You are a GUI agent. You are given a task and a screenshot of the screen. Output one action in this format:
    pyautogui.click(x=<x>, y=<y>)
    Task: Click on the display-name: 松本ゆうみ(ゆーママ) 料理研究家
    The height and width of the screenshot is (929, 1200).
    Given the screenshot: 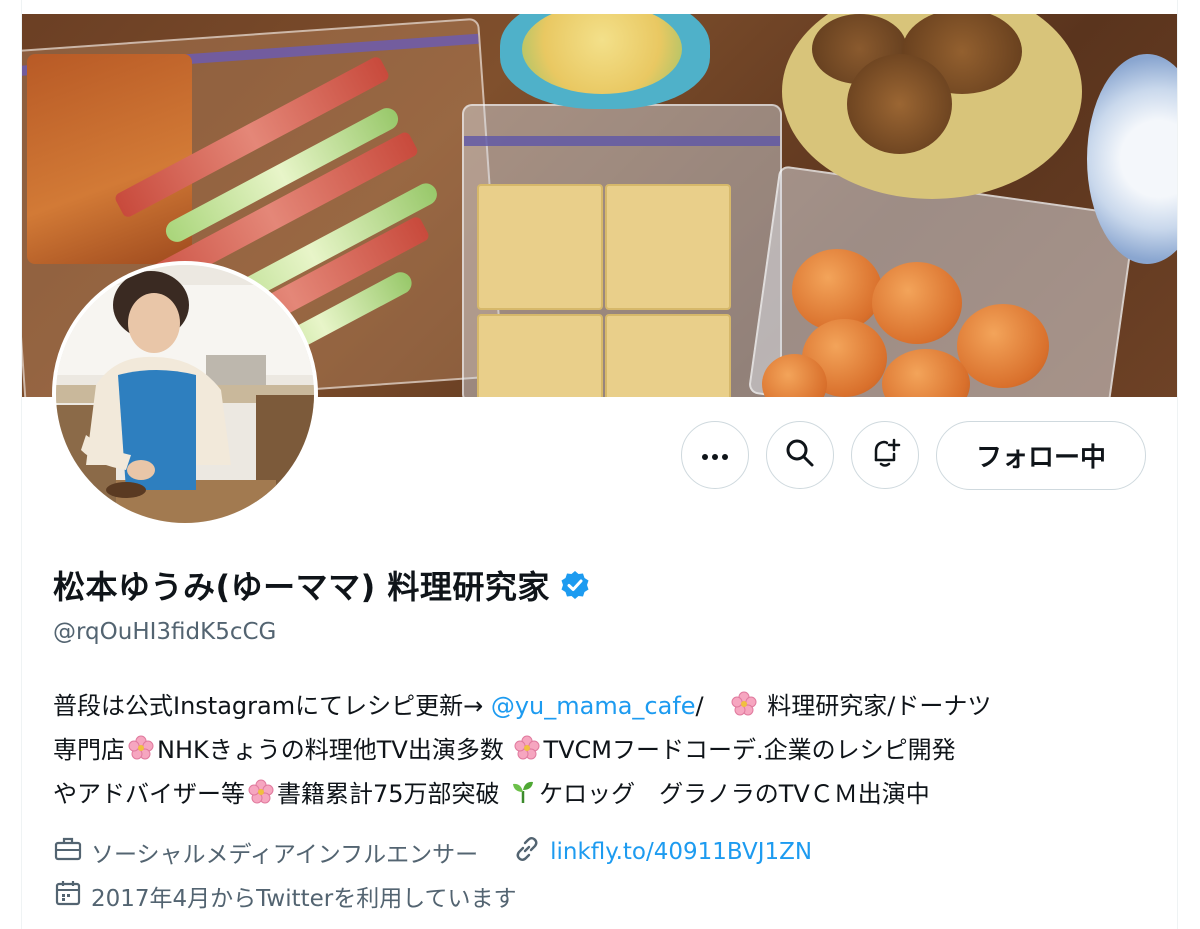 What is the action you would take?
    pyautogui.click(x=301, y=587)
    